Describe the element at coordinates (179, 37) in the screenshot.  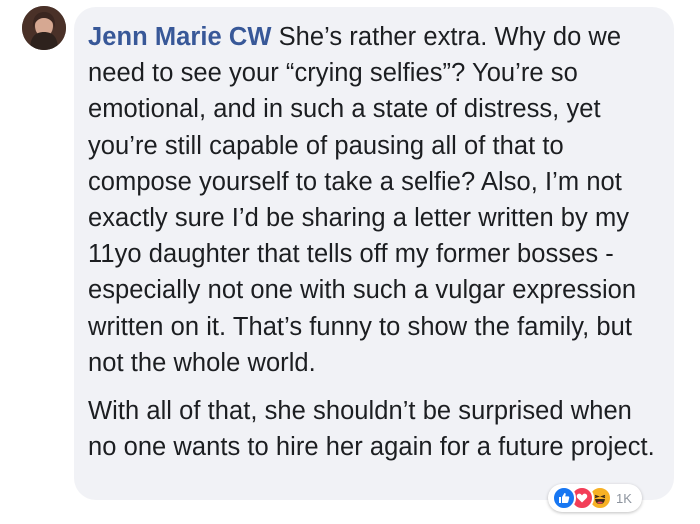
I see `author-name: Jenn Marie CW` at that location.